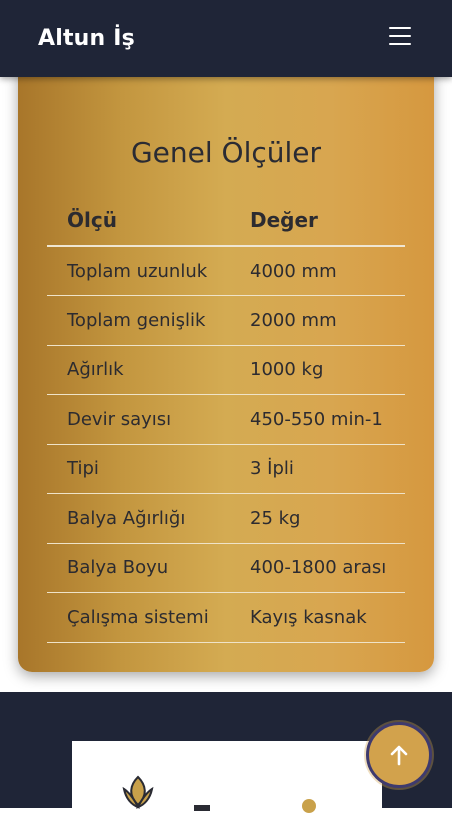  I want to click on menu-toggle-button, so click(400, 36).